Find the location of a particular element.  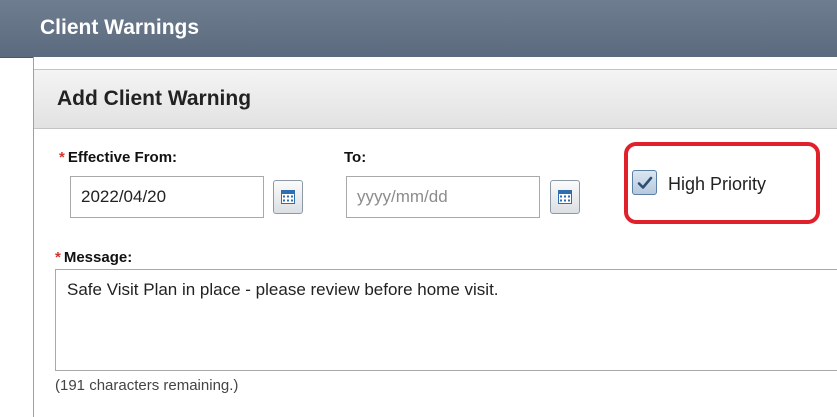

to-date-calendar-button is located at coordinates (565, 197).